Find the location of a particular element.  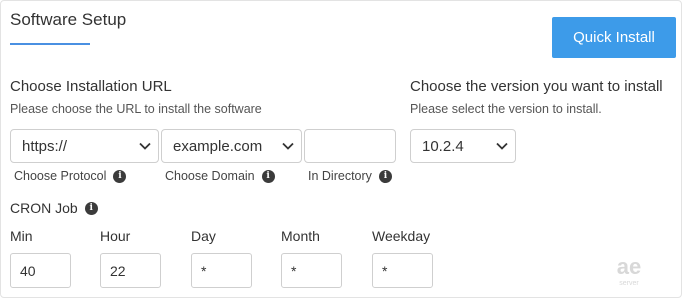

cron-day-label: Day is located at coordinates (203, 236).